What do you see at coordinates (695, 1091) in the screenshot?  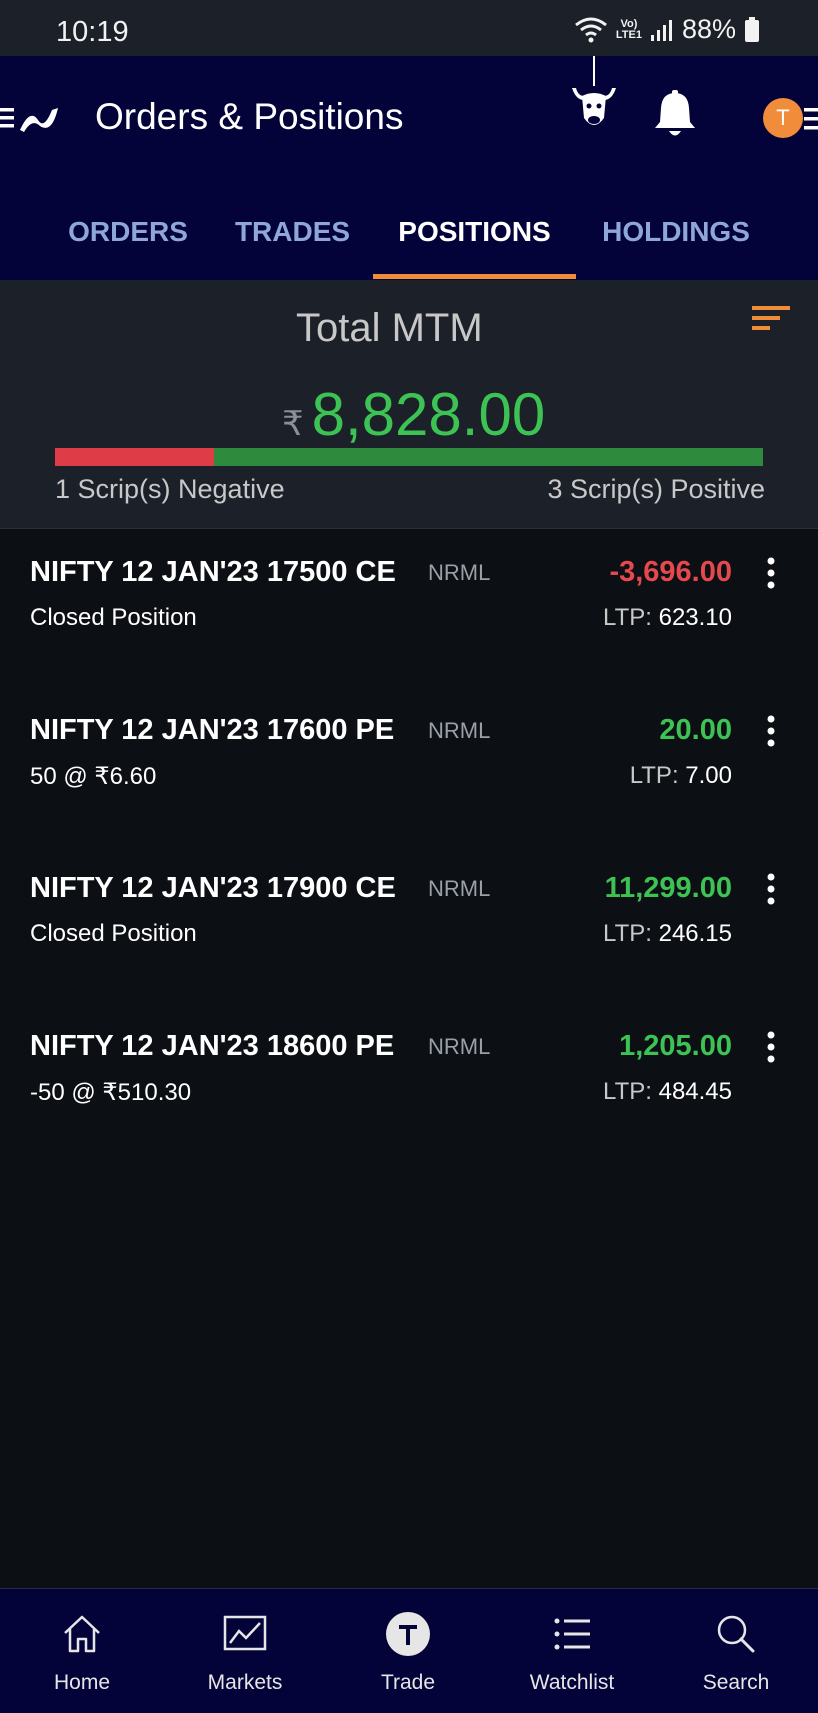 I see `ltp-value: 484.45` at bounding box center [695, 1091].